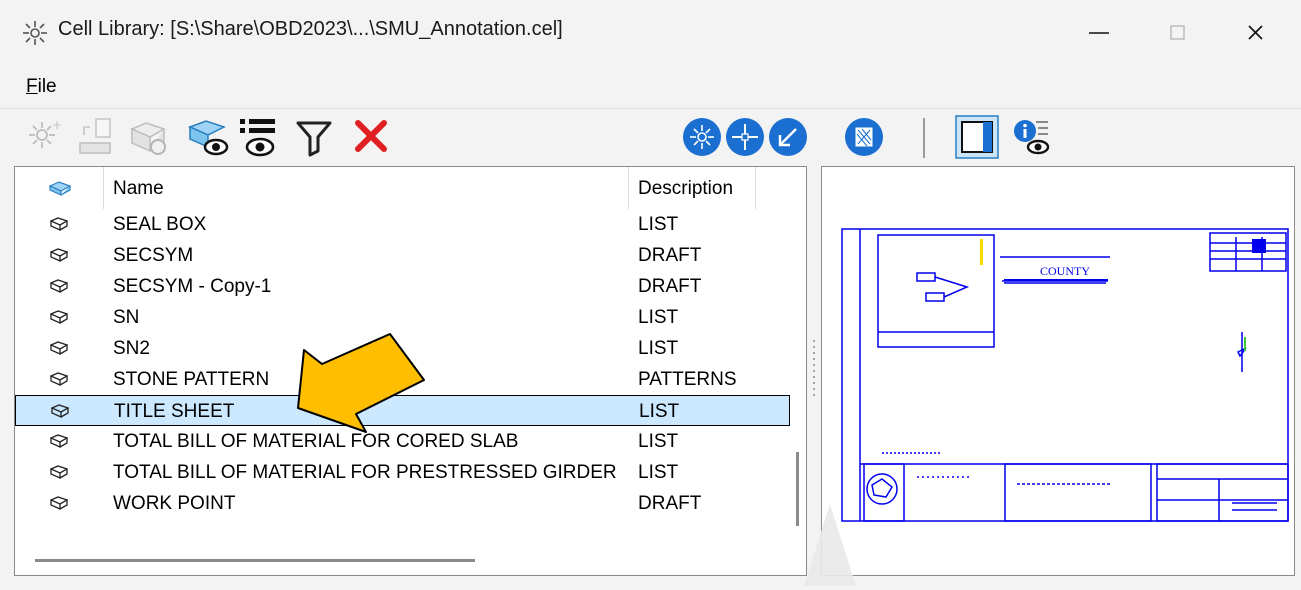 The image size is (1301, 590). I want to click on export-cell-icon, so click(95, 136).